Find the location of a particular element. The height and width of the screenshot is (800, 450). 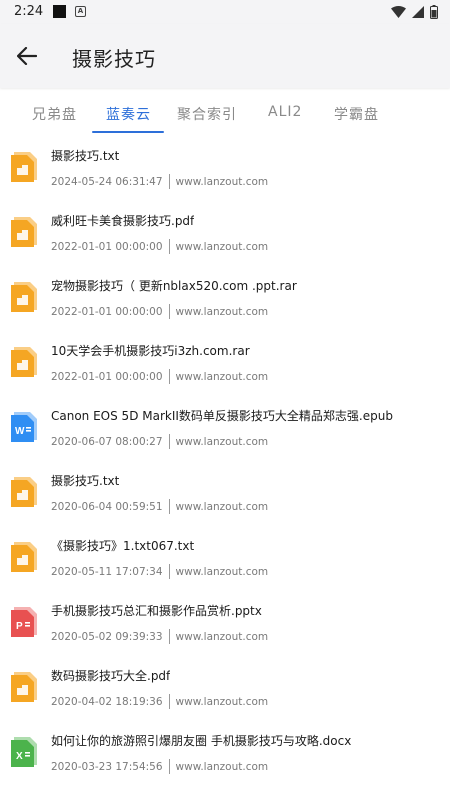

tab-ali2: ALI2 is located at coordinates (285, 112).